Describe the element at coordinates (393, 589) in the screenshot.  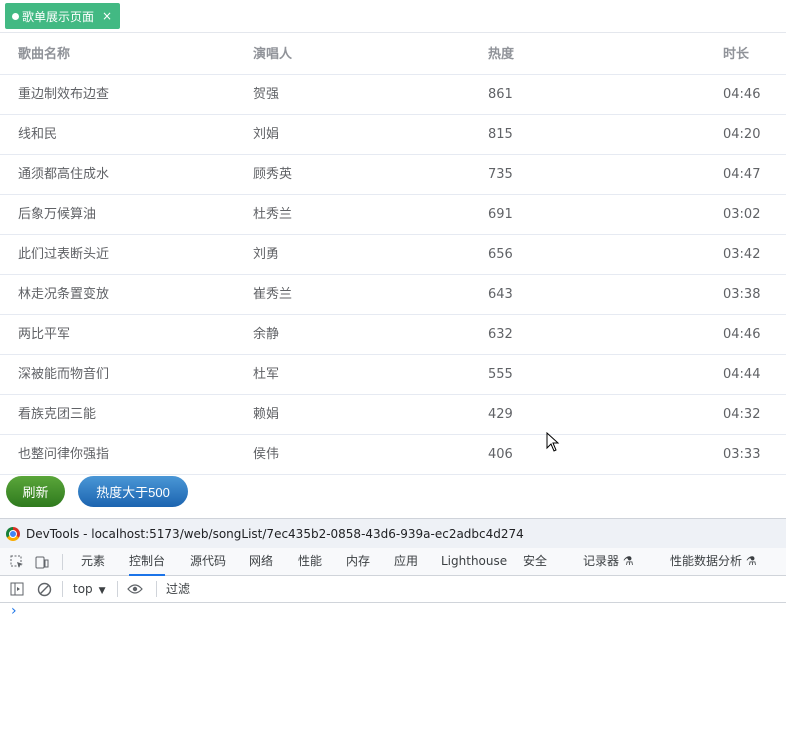
I see `console-toolbar: top ▼ 过滤` at that location.